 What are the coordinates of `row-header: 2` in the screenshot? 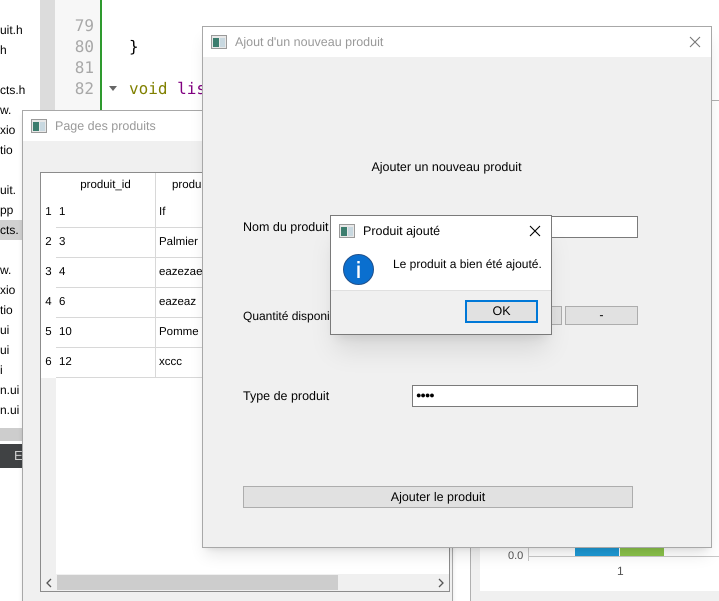 It's located at (48, 243).